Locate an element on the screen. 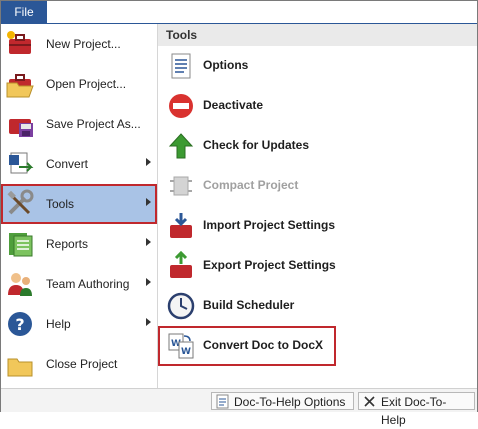 The width and height of the screenshot is (478, 429). deactivate-icon is located at coordinates (181, 106).